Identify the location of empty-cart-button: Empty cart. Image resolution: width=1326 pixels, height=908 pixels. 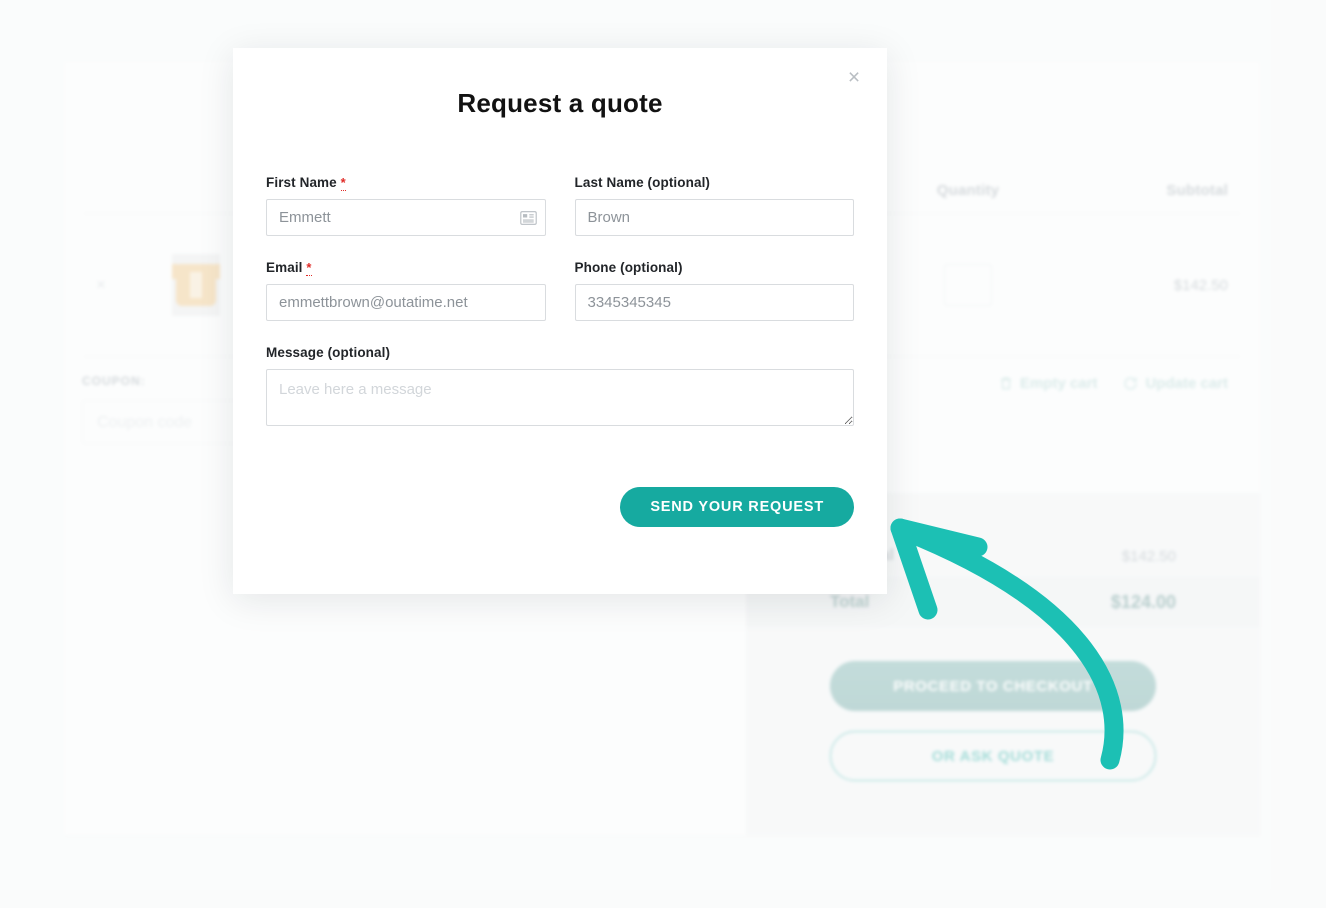
(1048, 383).